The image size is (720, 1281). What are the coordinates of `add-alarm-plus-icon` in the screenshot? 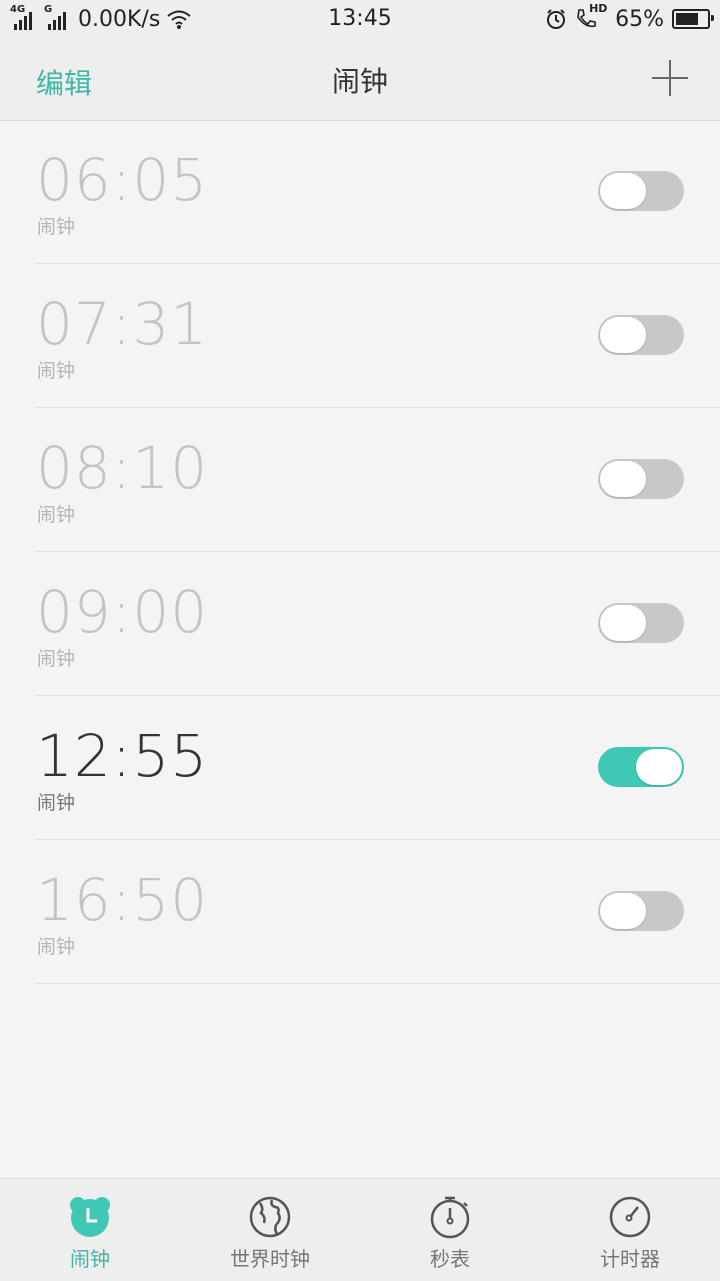 It's located at (670, 78).